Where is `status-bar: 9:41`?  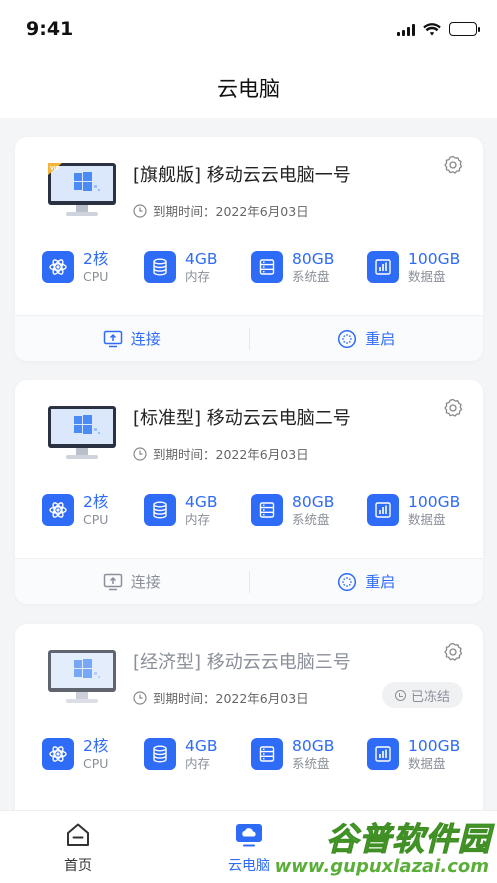 status-bar: 9:41 is located at coordinates (248, 30).